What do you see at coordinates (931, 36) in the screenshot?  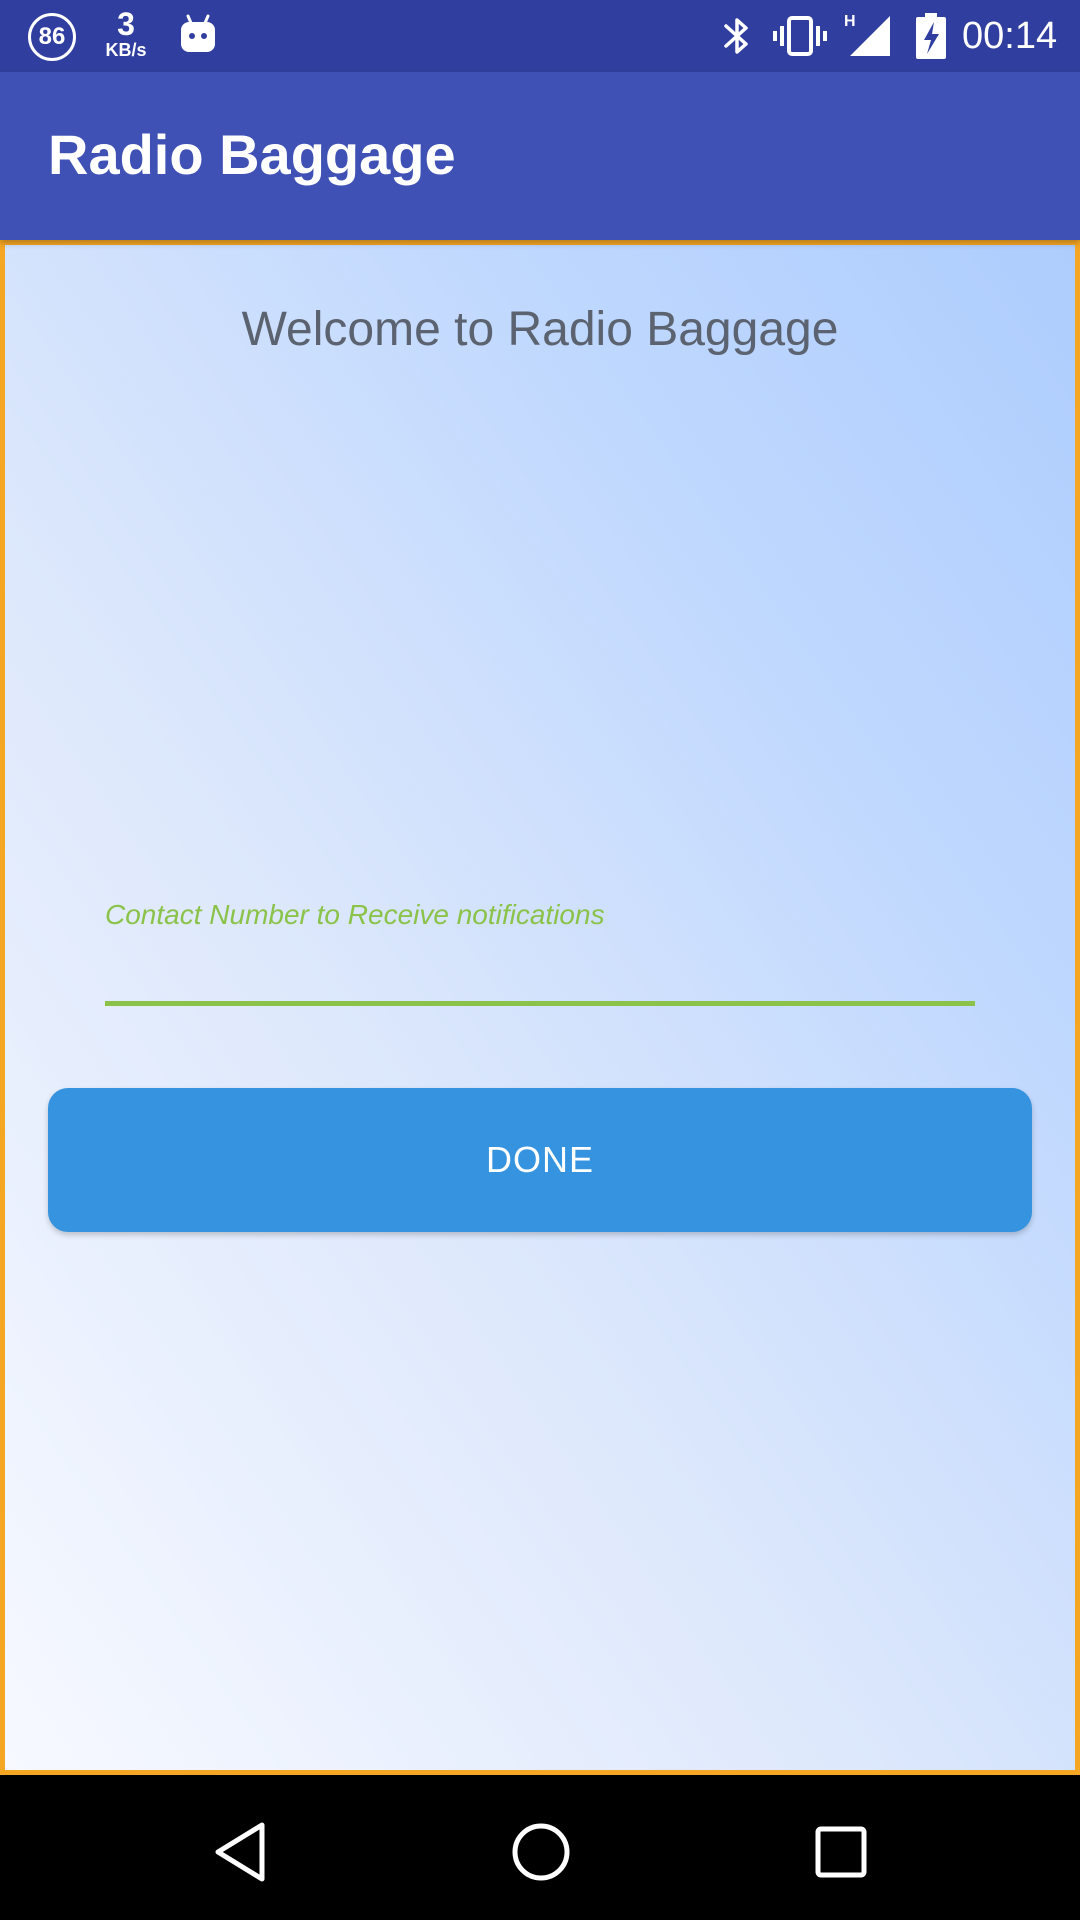 I see `battery-charging-icon` at bounding box center [931, 36].